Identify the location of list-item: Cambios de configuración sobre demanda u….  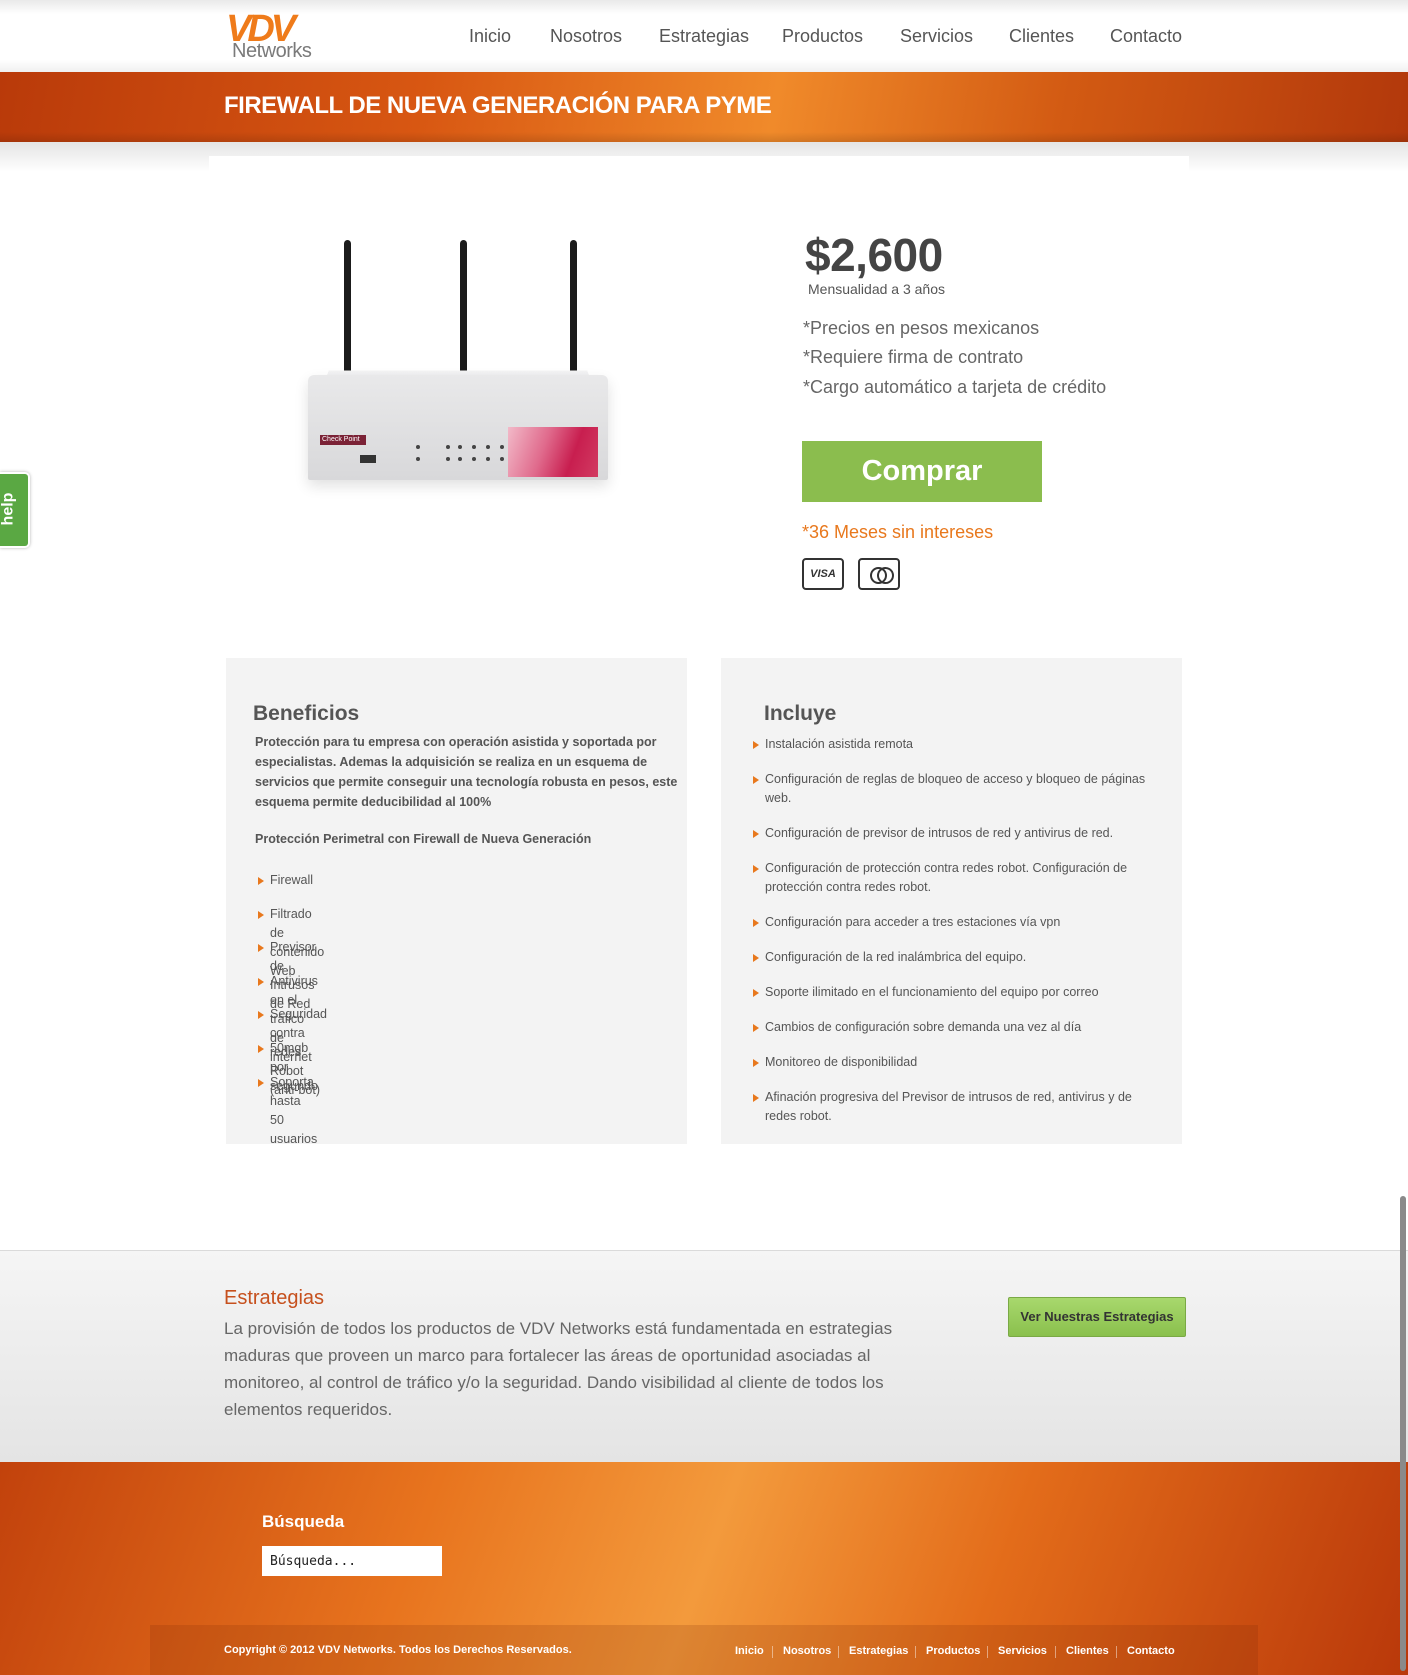
(958, 1027).